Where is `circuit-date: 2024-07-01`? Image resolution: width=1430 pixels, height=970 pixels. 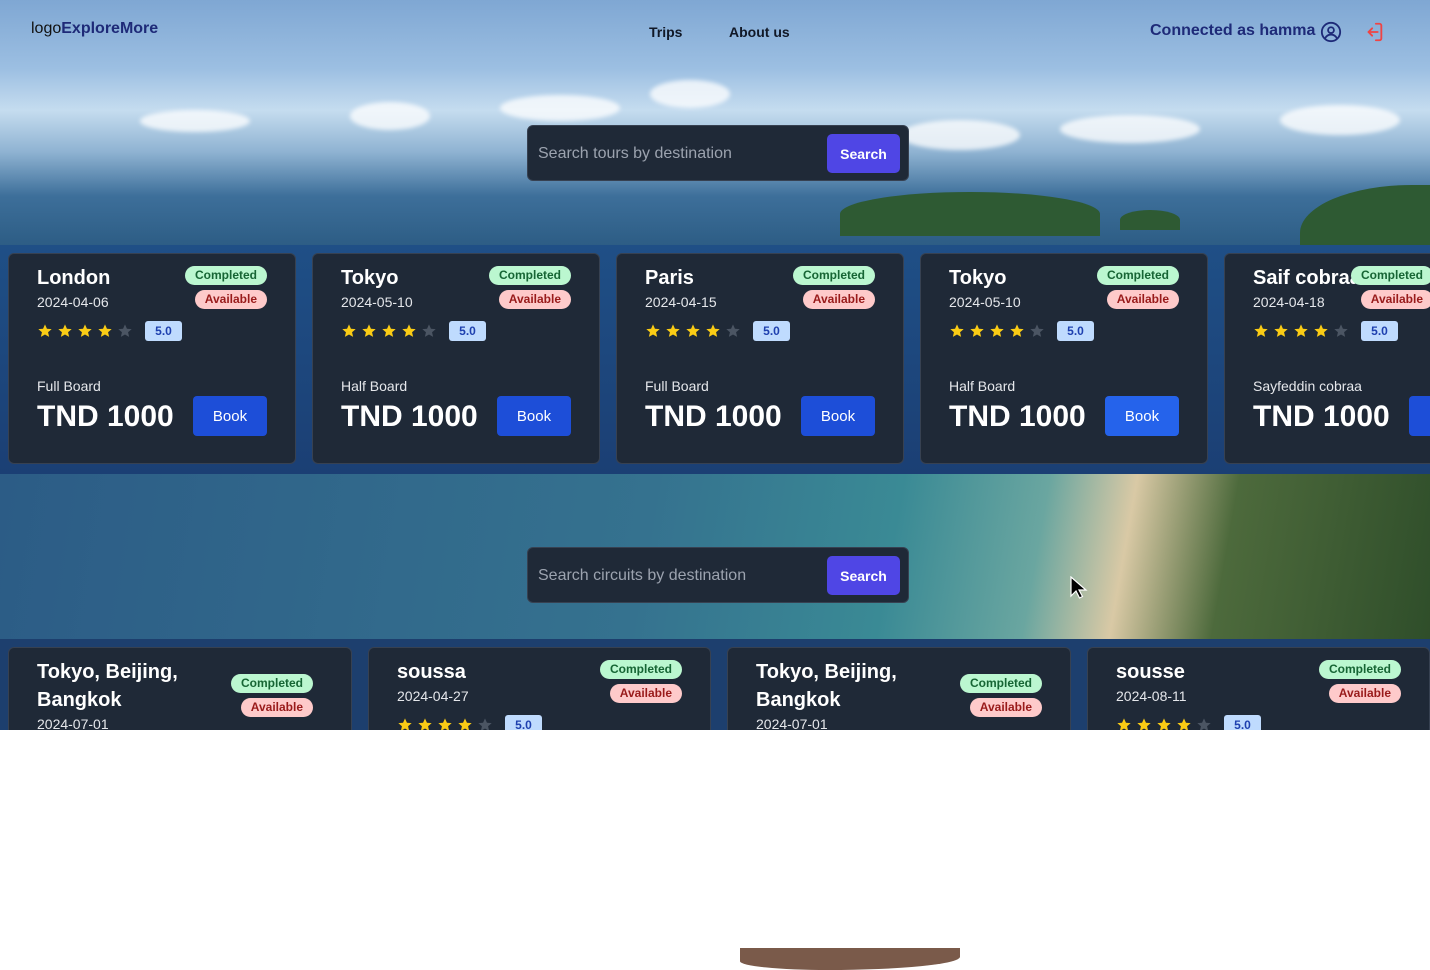 circuit-date: 2024-07-01 is located at coordinates (792, 723).